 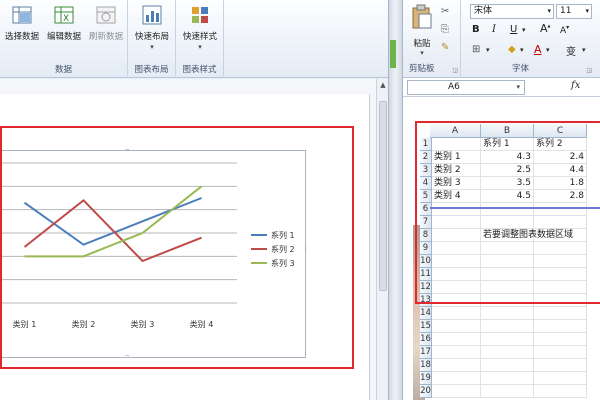 What do you see at coordinates (455, 131) in the screenshot?
I see `column-header-a: A` at bounding box center [455, 131].